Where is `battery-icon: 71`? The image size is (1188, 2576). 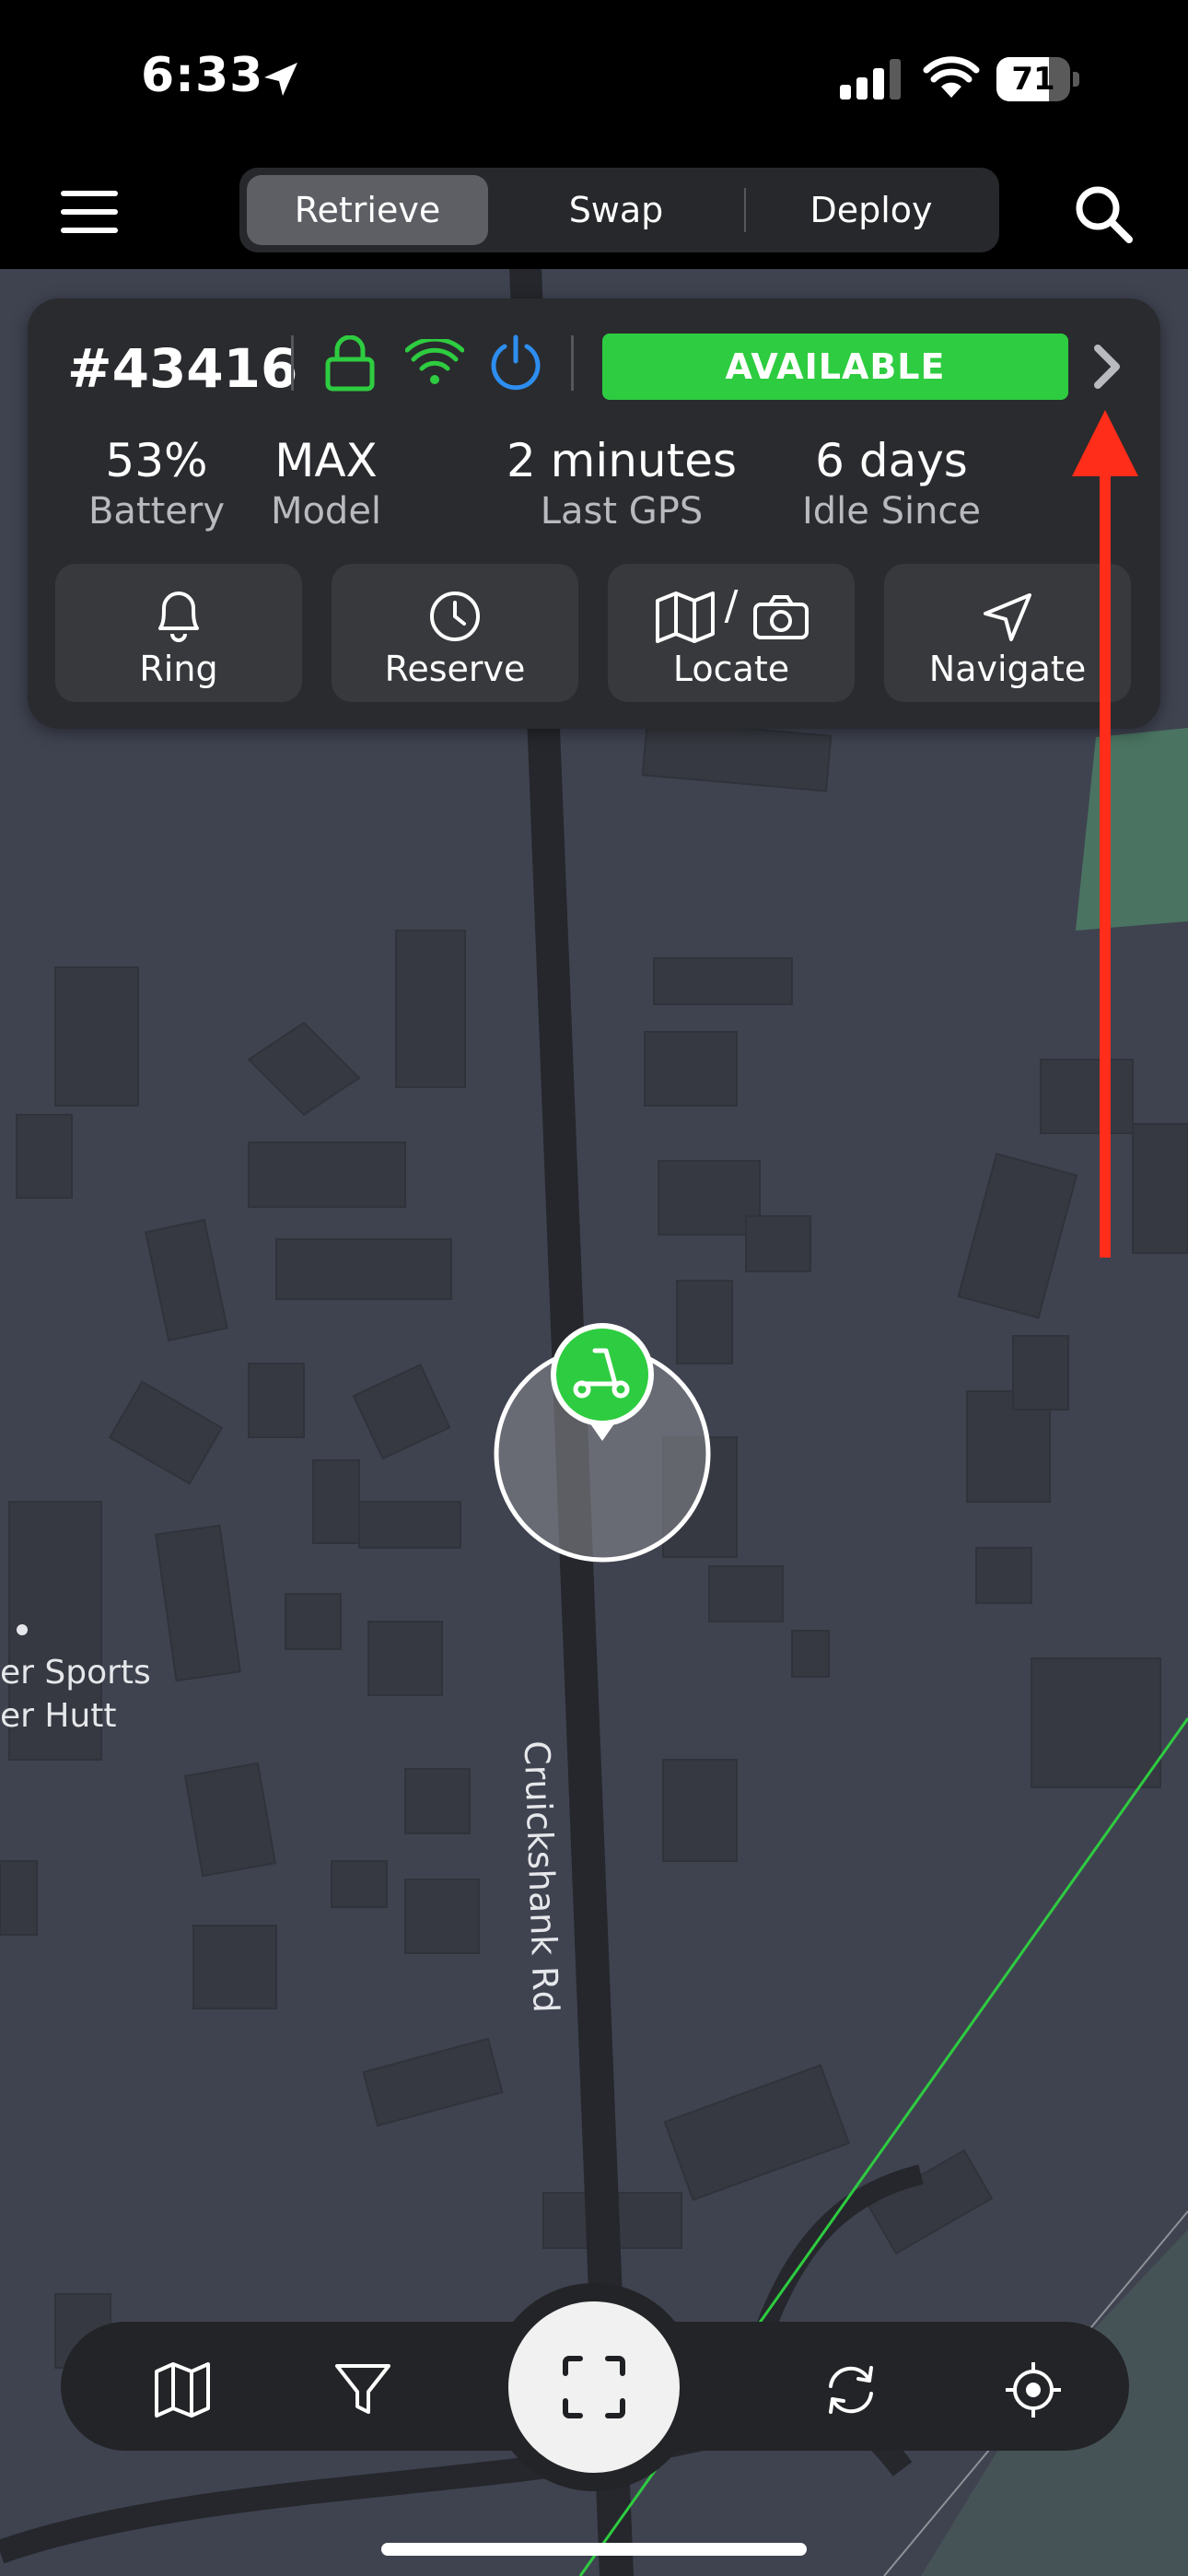 battery-icon: 71 is located at coordinates (1038, 79).